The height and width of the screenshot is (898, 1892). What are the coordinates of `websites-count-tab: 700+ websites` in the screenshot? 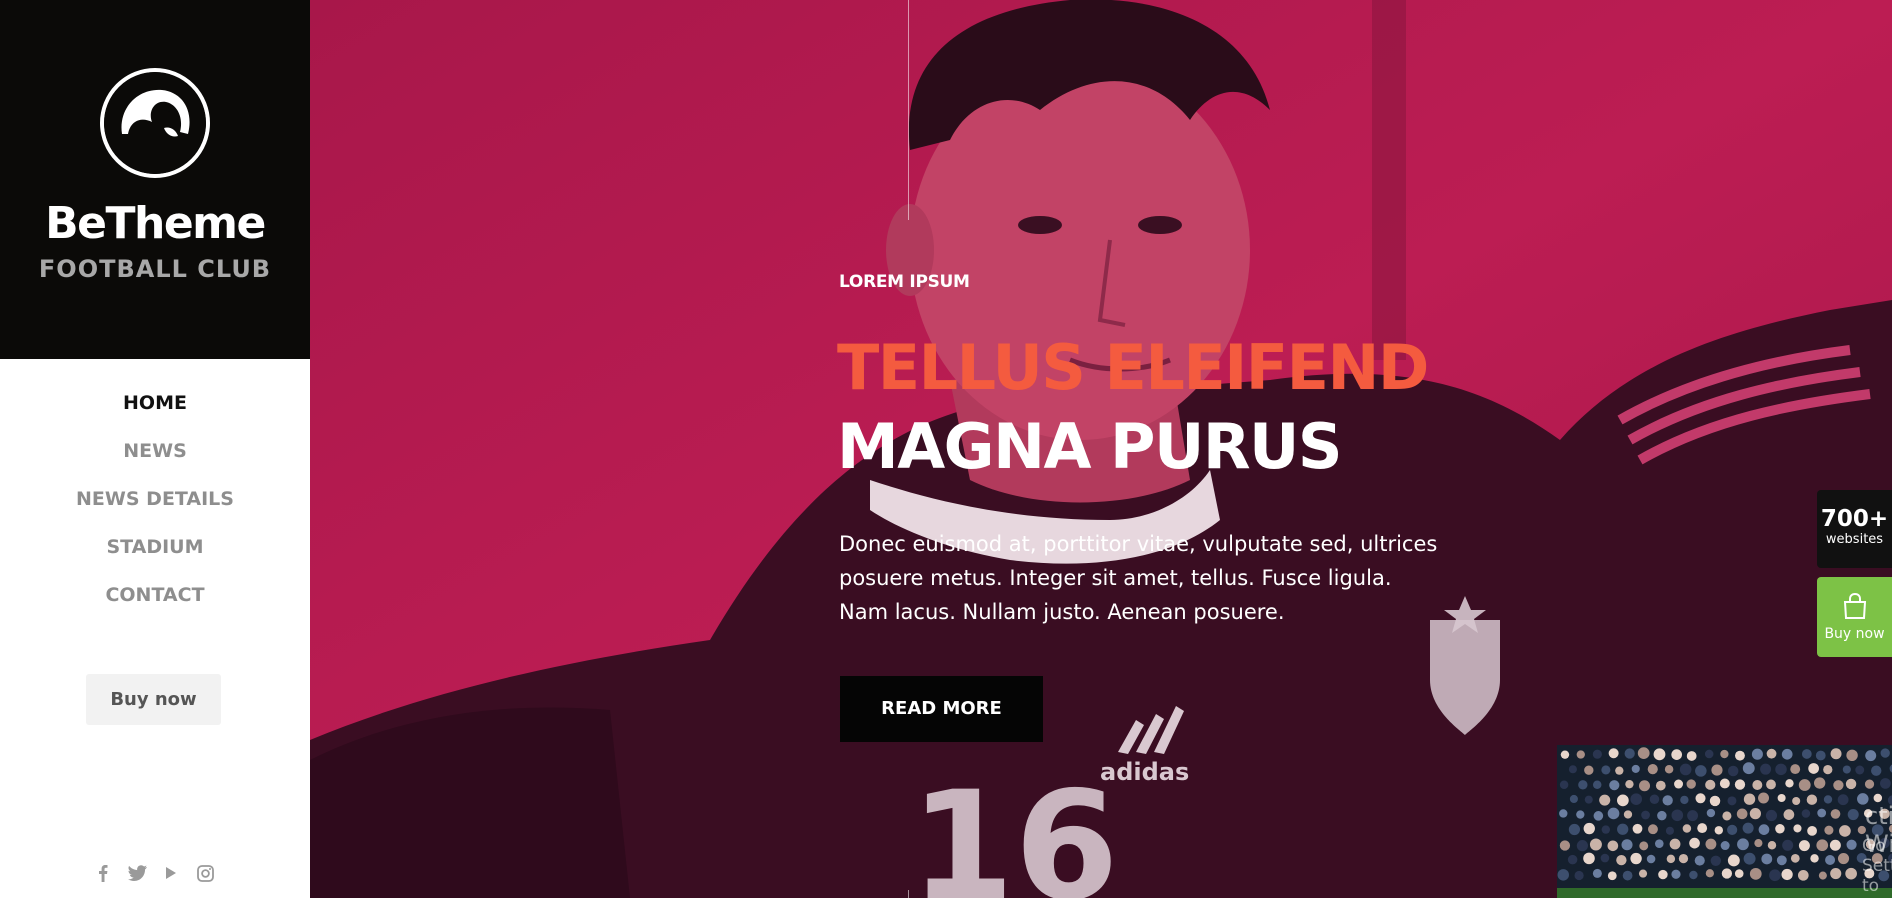 It's located at (1854, 529).